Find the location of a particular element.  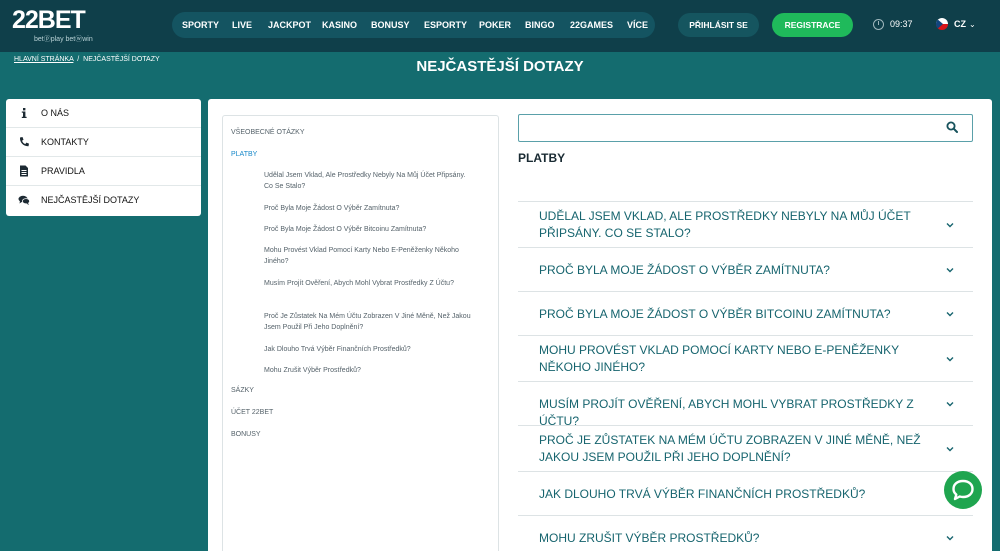

document-icon is located at coordinates (24, 171).